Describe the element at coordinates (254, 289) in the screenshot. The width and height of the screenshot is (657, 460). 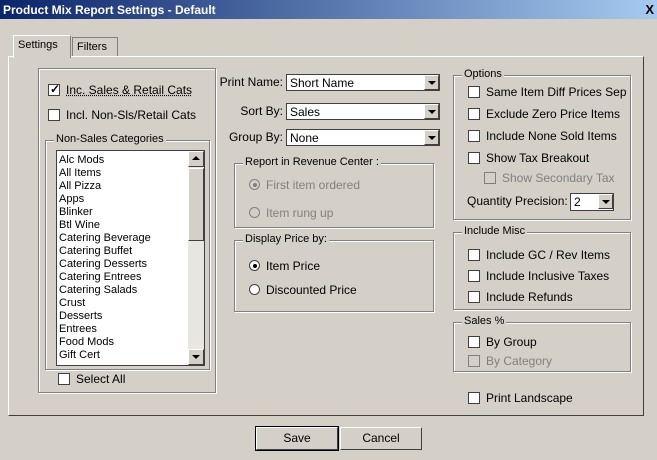
I see `discounted-price-radio` at that location.